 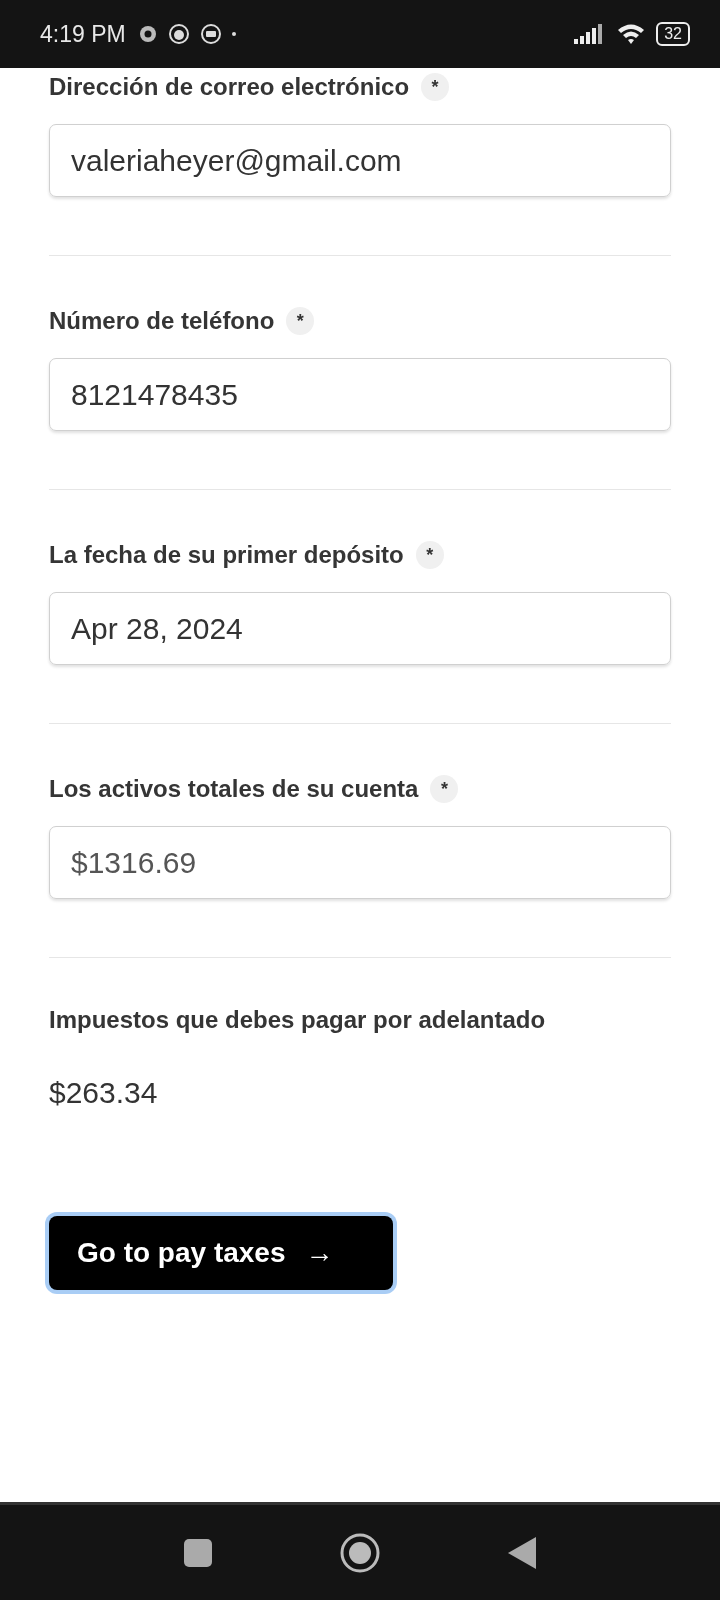 I want to click on input-field: valeriaheyer@gmail.com, so click(x=360, y=160).